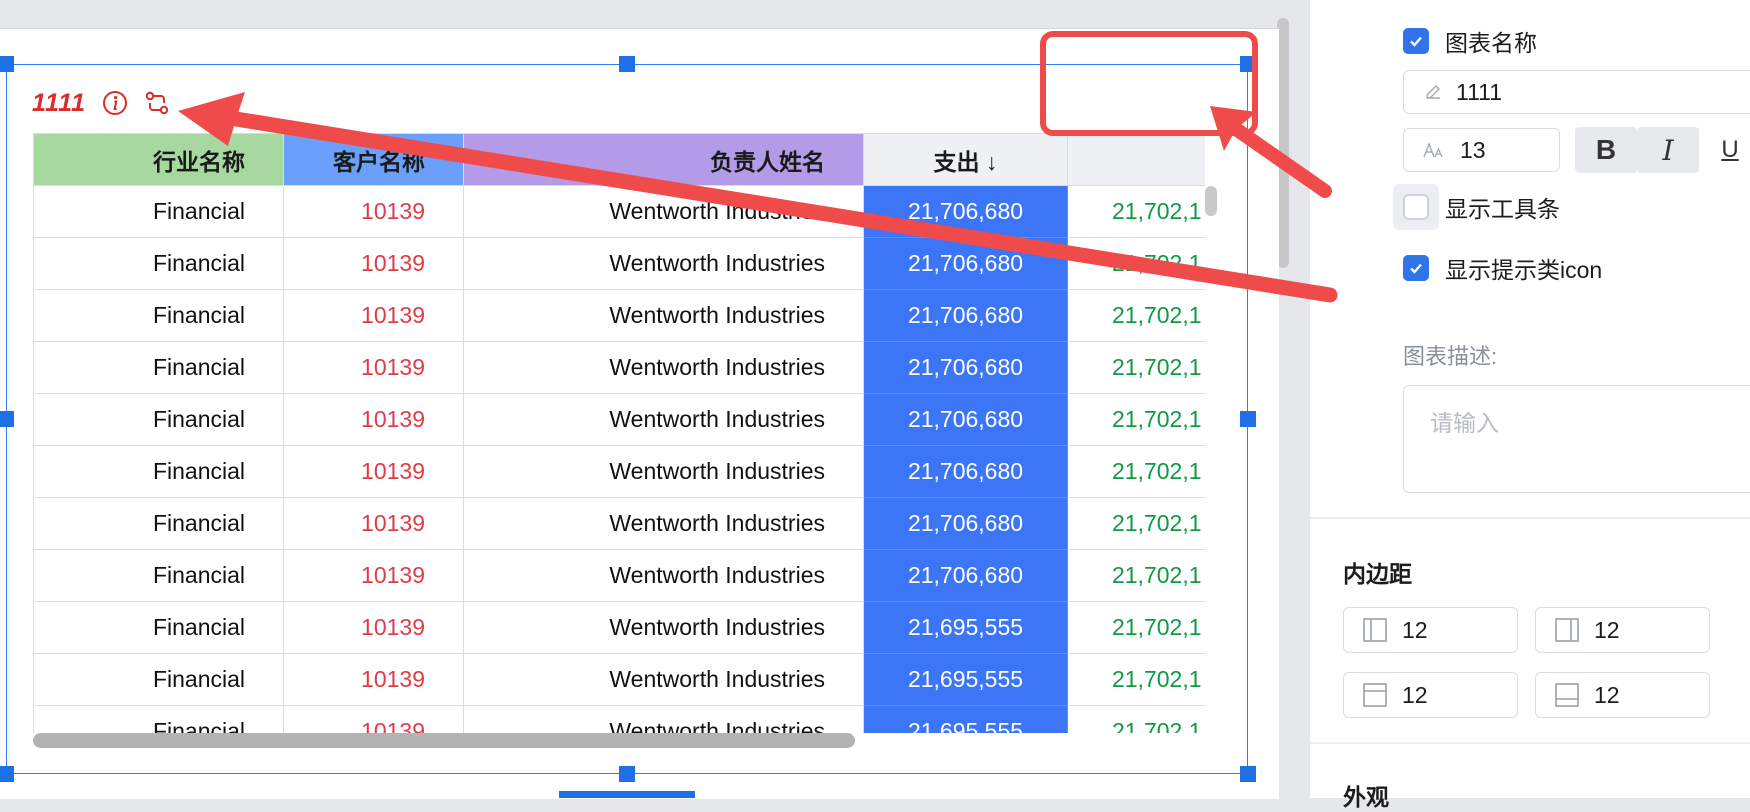 This screenshot has height=812, width=1750. What do you see at coordinates (1248, 64) in the screenshot?
I see `resize-handle-top-right` at bounding box center [1248, 64].